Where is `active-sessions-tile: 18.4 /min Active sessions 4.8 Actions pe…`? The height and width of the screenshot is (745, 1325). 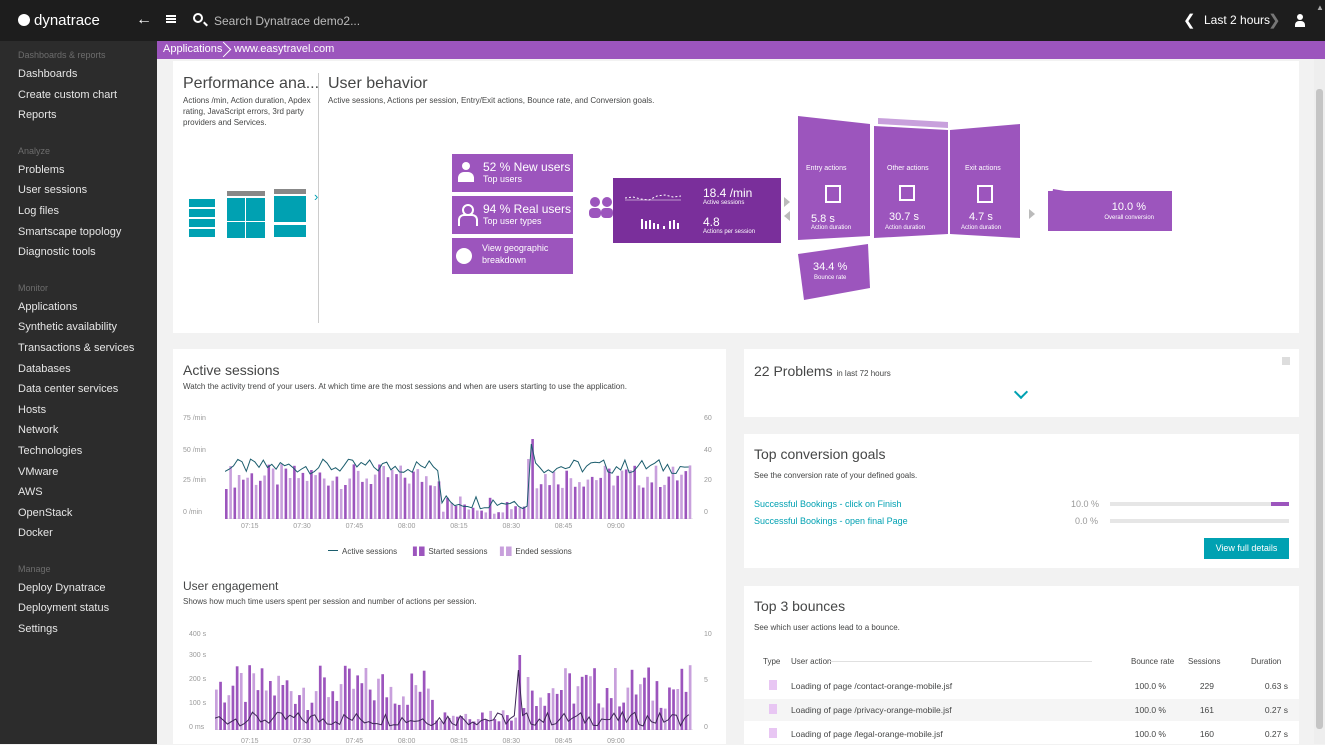 active-sessions-tile: 18.4 /min Active sessions 4.8 Actions pe… is located at coordinates (697, 210).